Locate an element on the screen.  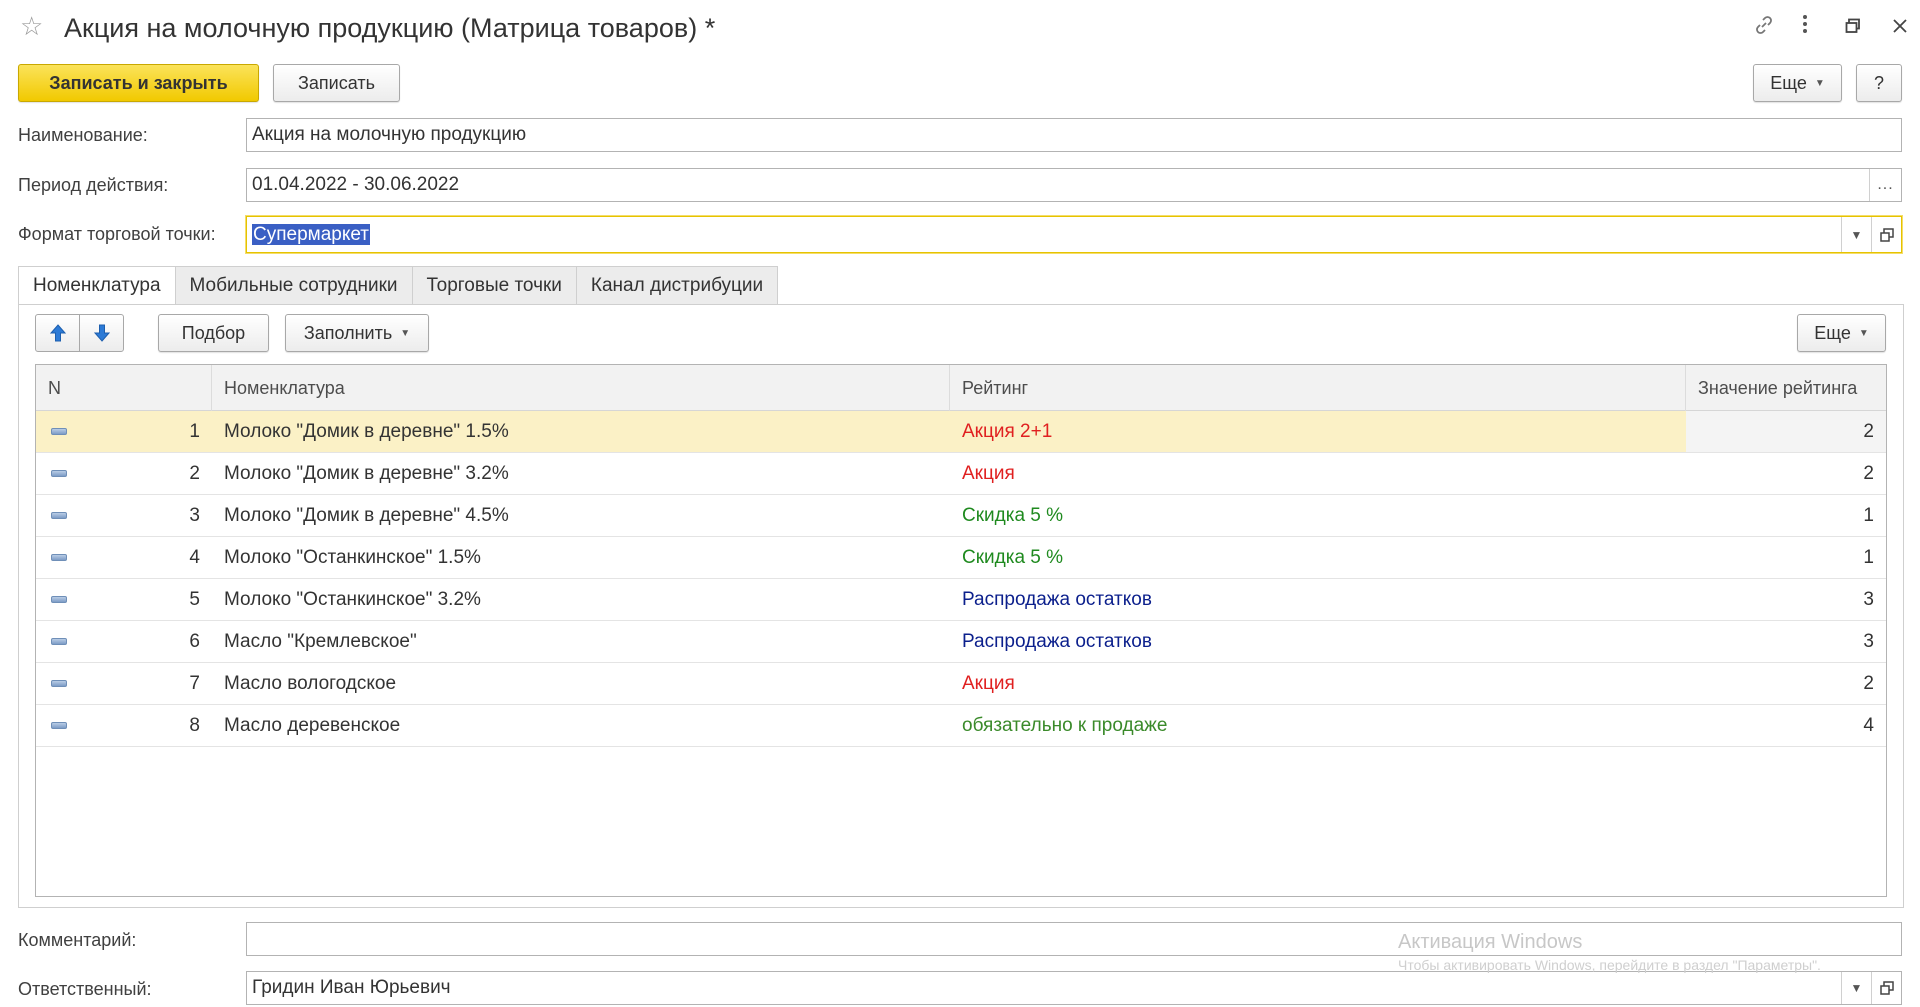
move-up-button is located at coordinates (57, 333).